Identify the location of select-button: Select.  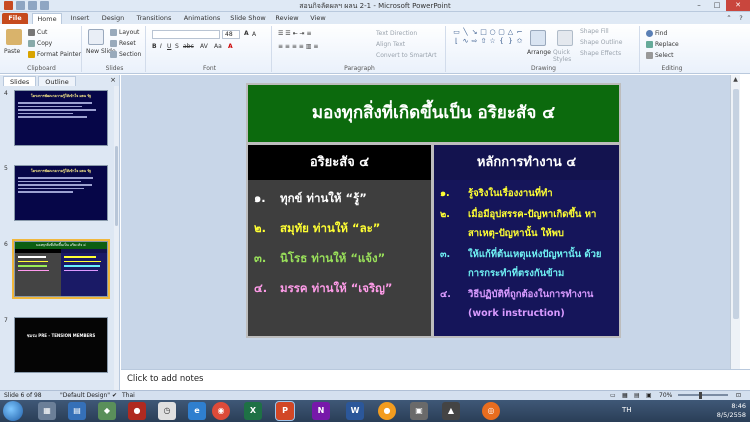
(660, 55).